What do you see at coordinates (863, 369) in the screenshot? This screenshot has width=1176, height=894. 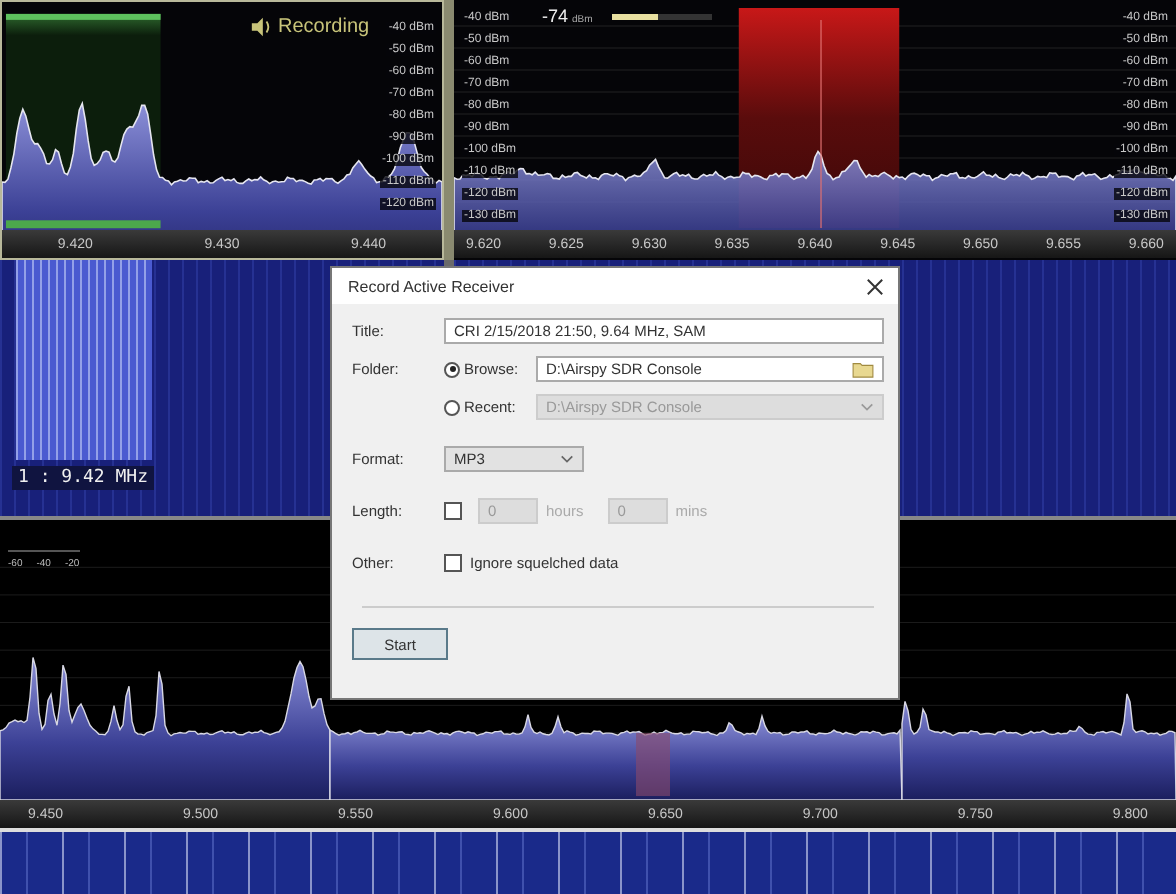 I see `folder-icon` at bounding box center [863, 369].